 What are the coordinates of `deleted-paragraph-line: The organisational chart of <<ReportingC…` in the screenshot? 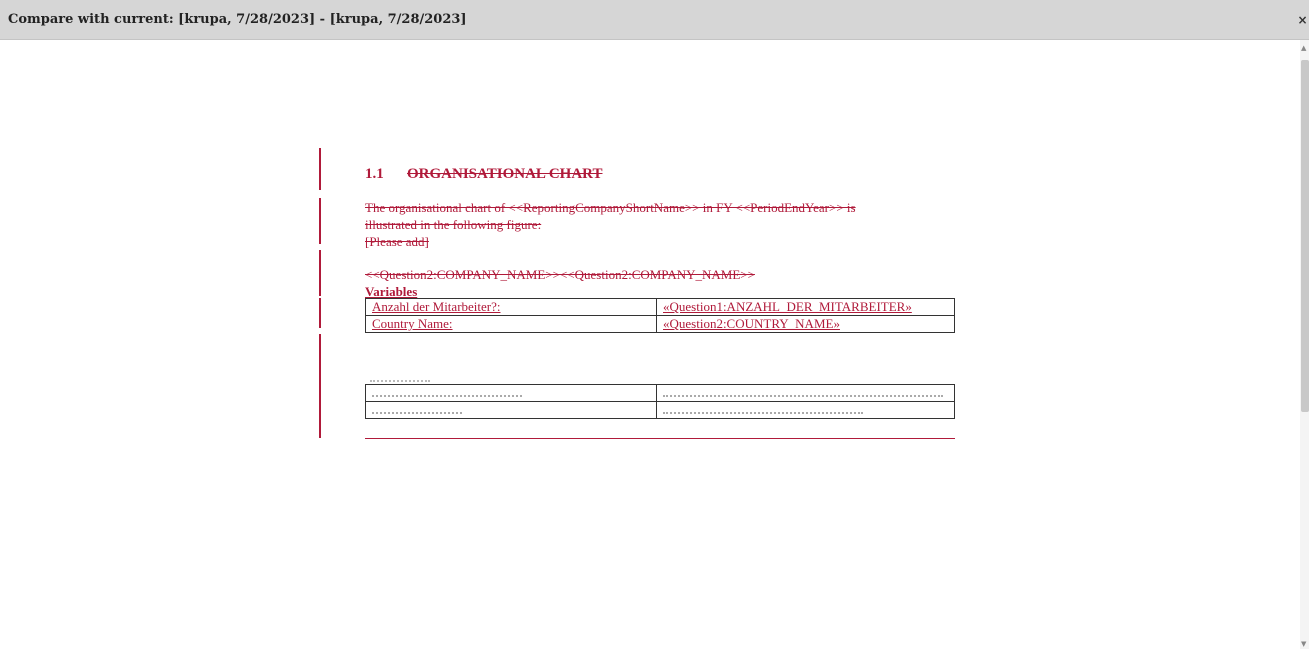 It's located at (610, 207).